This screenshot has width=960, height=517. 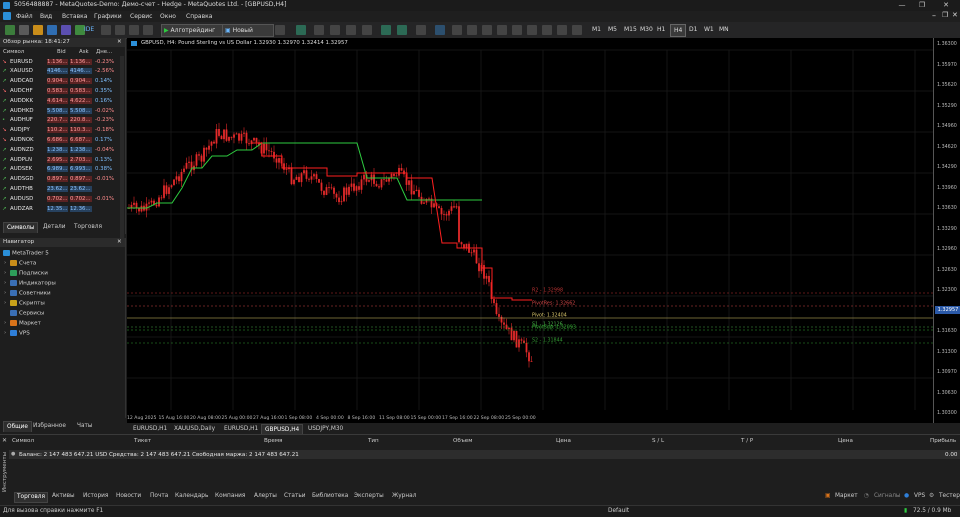 What do you see at coordinates (84, 52) in the screenshot?
I see `col-ask: Ask` at bounding box center [84, 52].